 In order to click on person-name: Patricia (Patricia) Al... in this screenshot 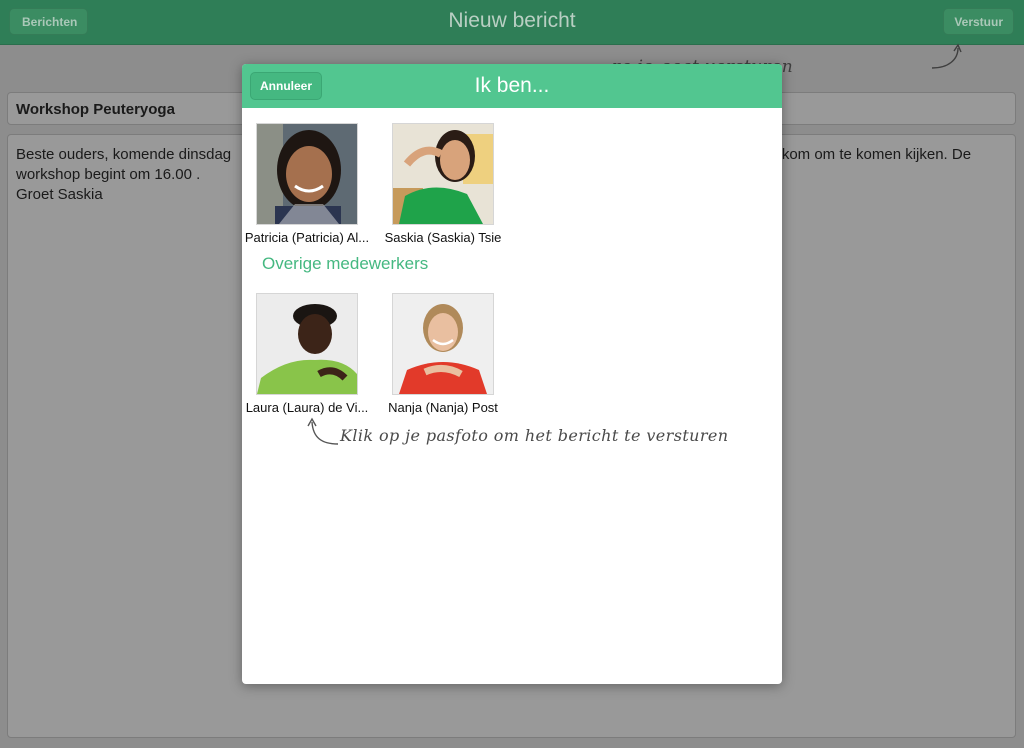, I will do `click(307, 237)`.